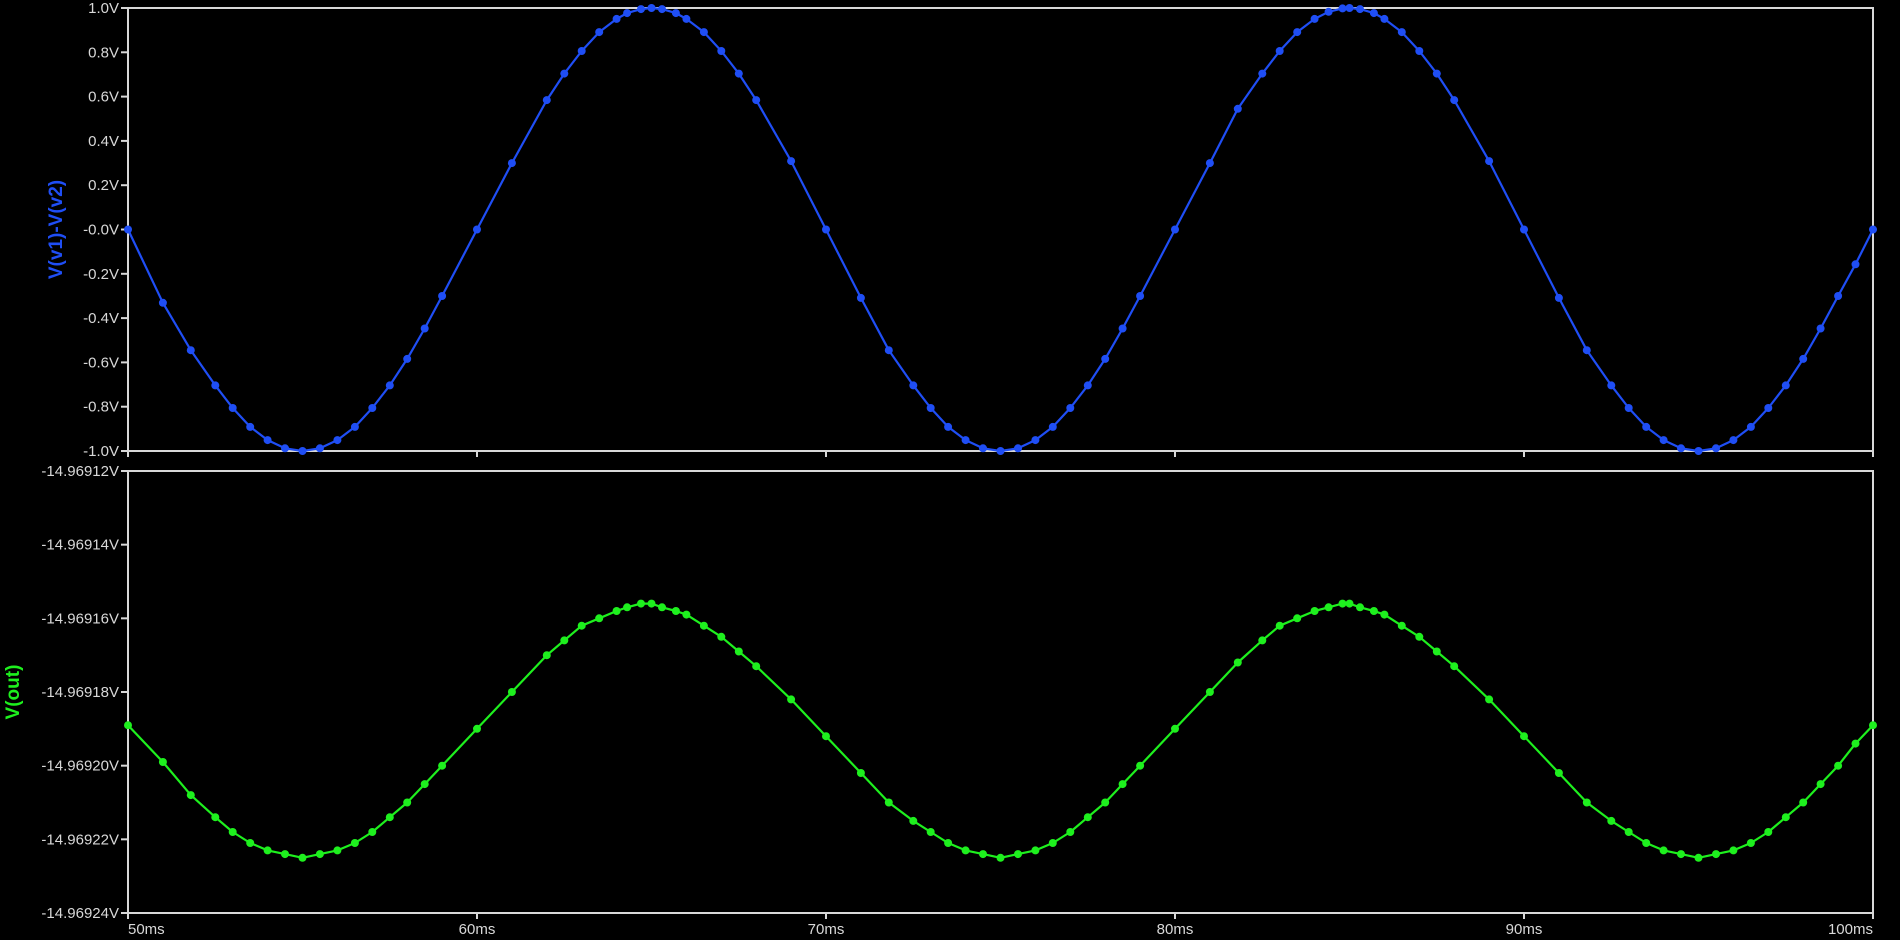 This screenshot has height=940, width=1900. I want to click on x-tick-label: 70ms, so click(826, 929).